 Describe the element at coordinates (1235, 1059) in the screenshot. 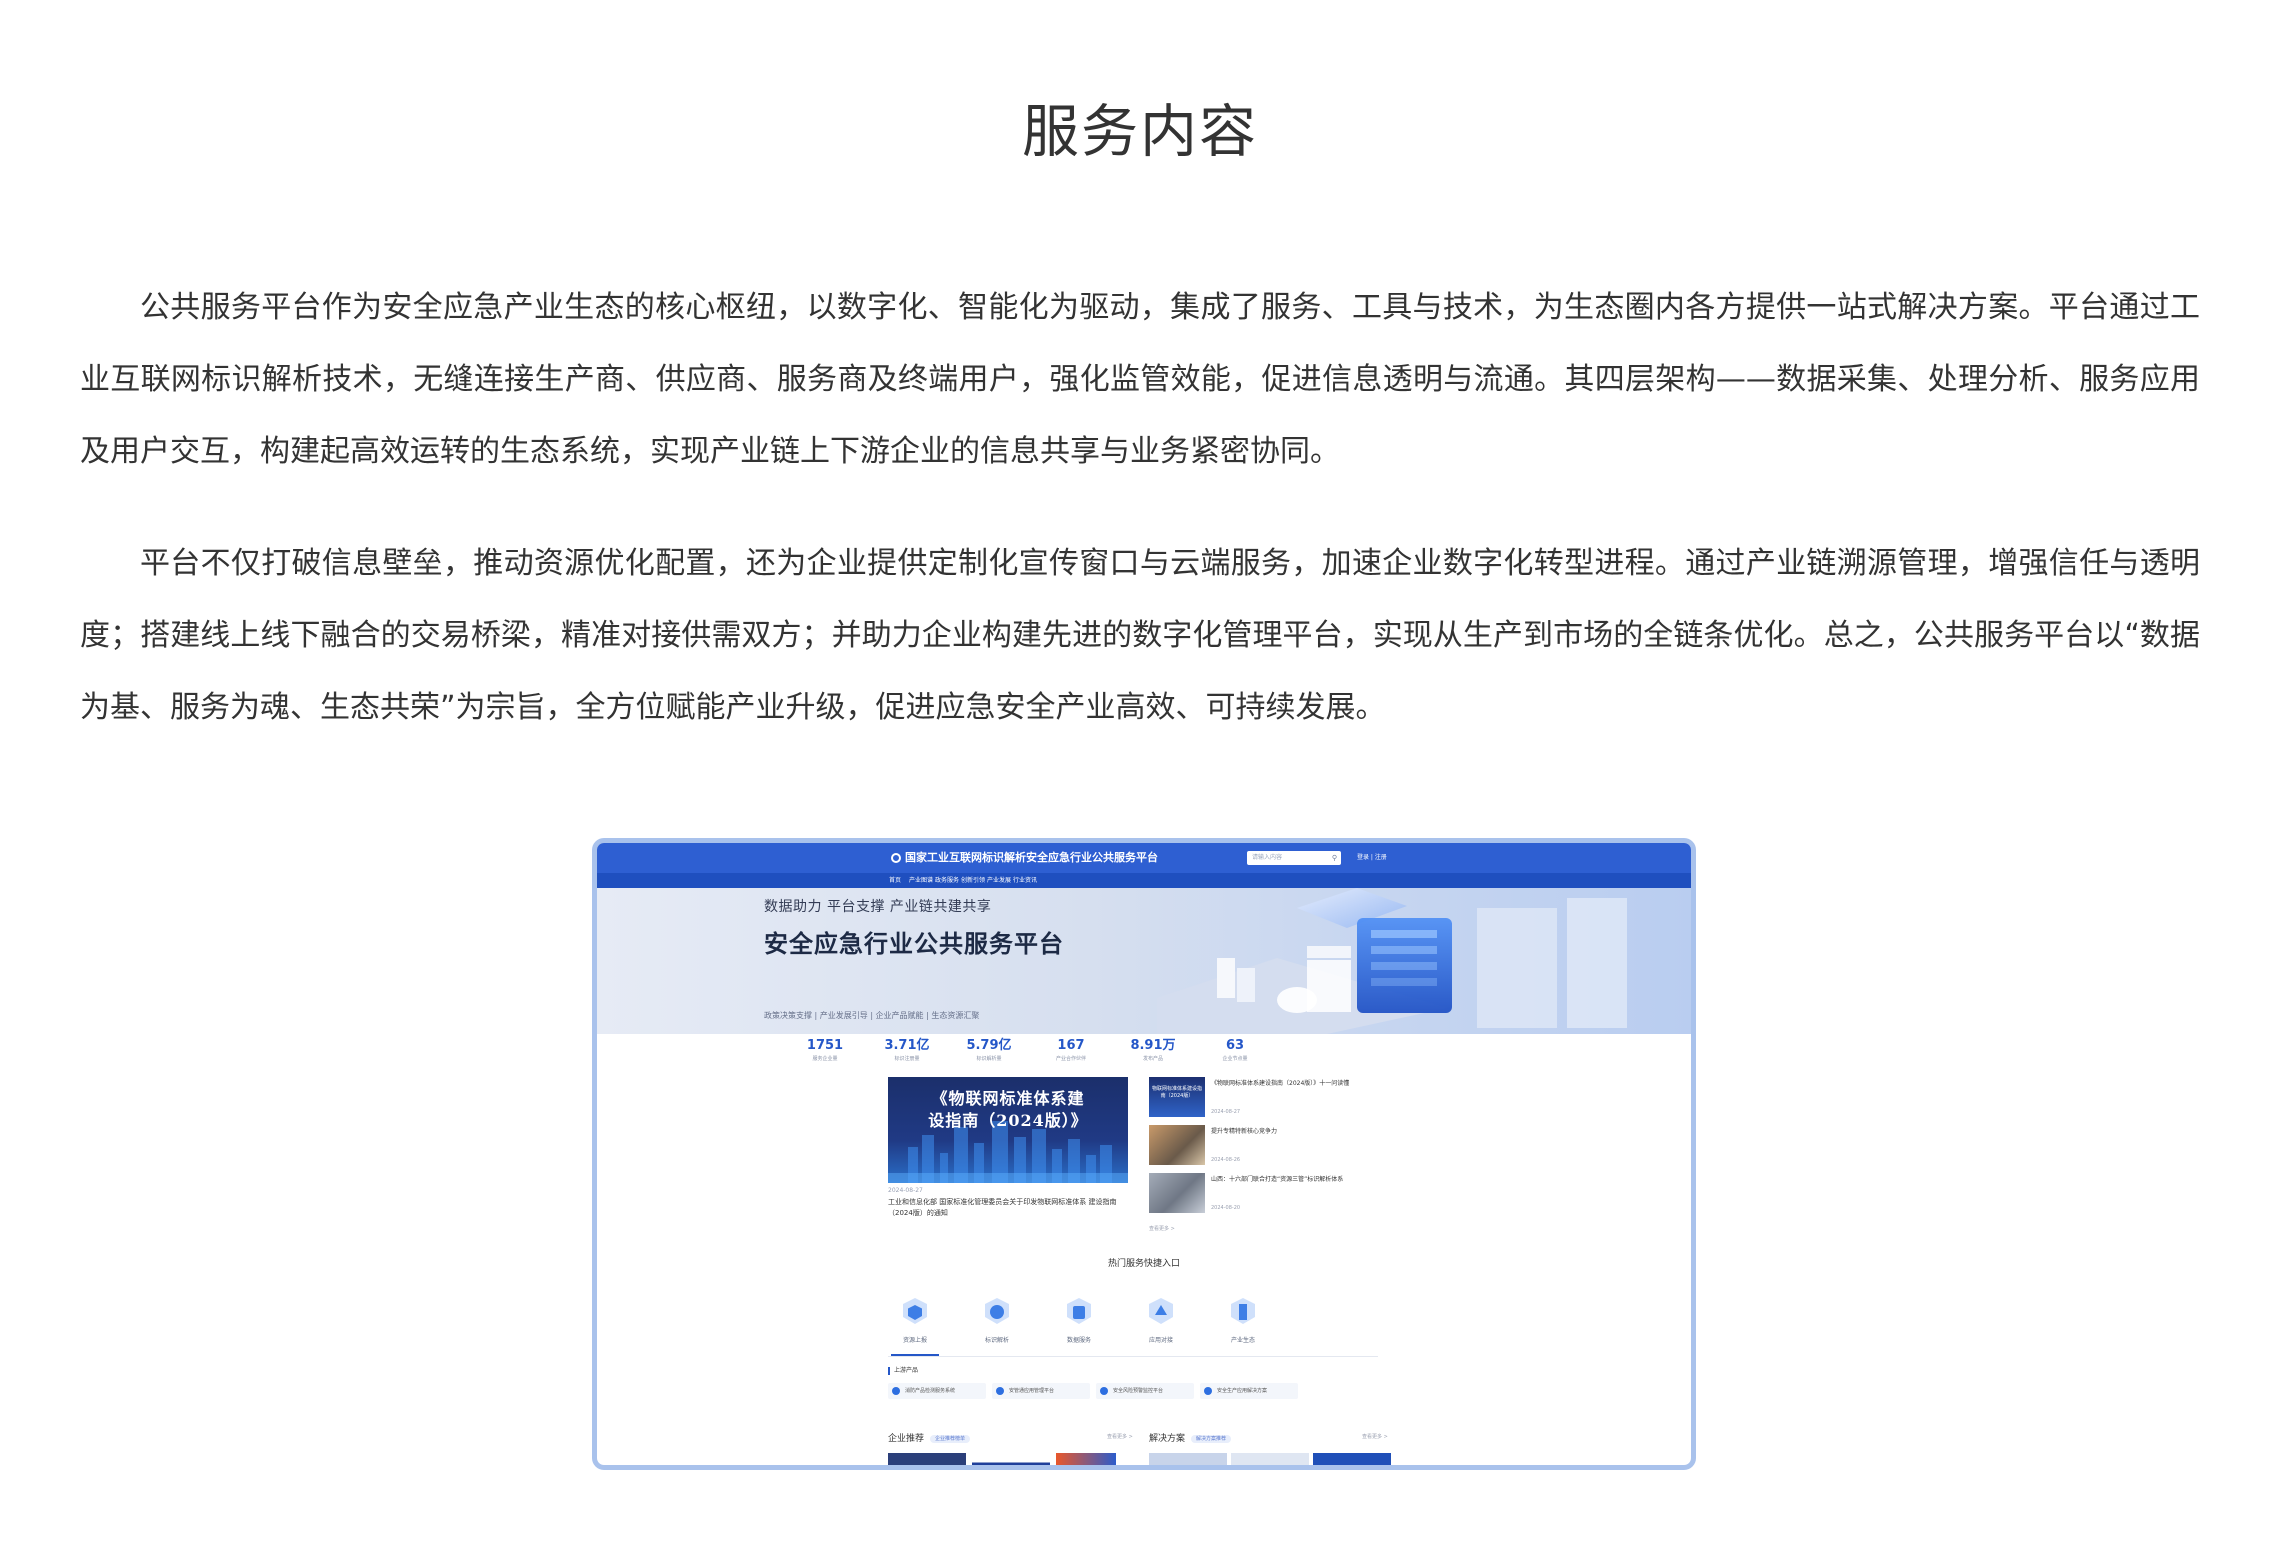

I see `stat-label: 企业节点量` at that location.